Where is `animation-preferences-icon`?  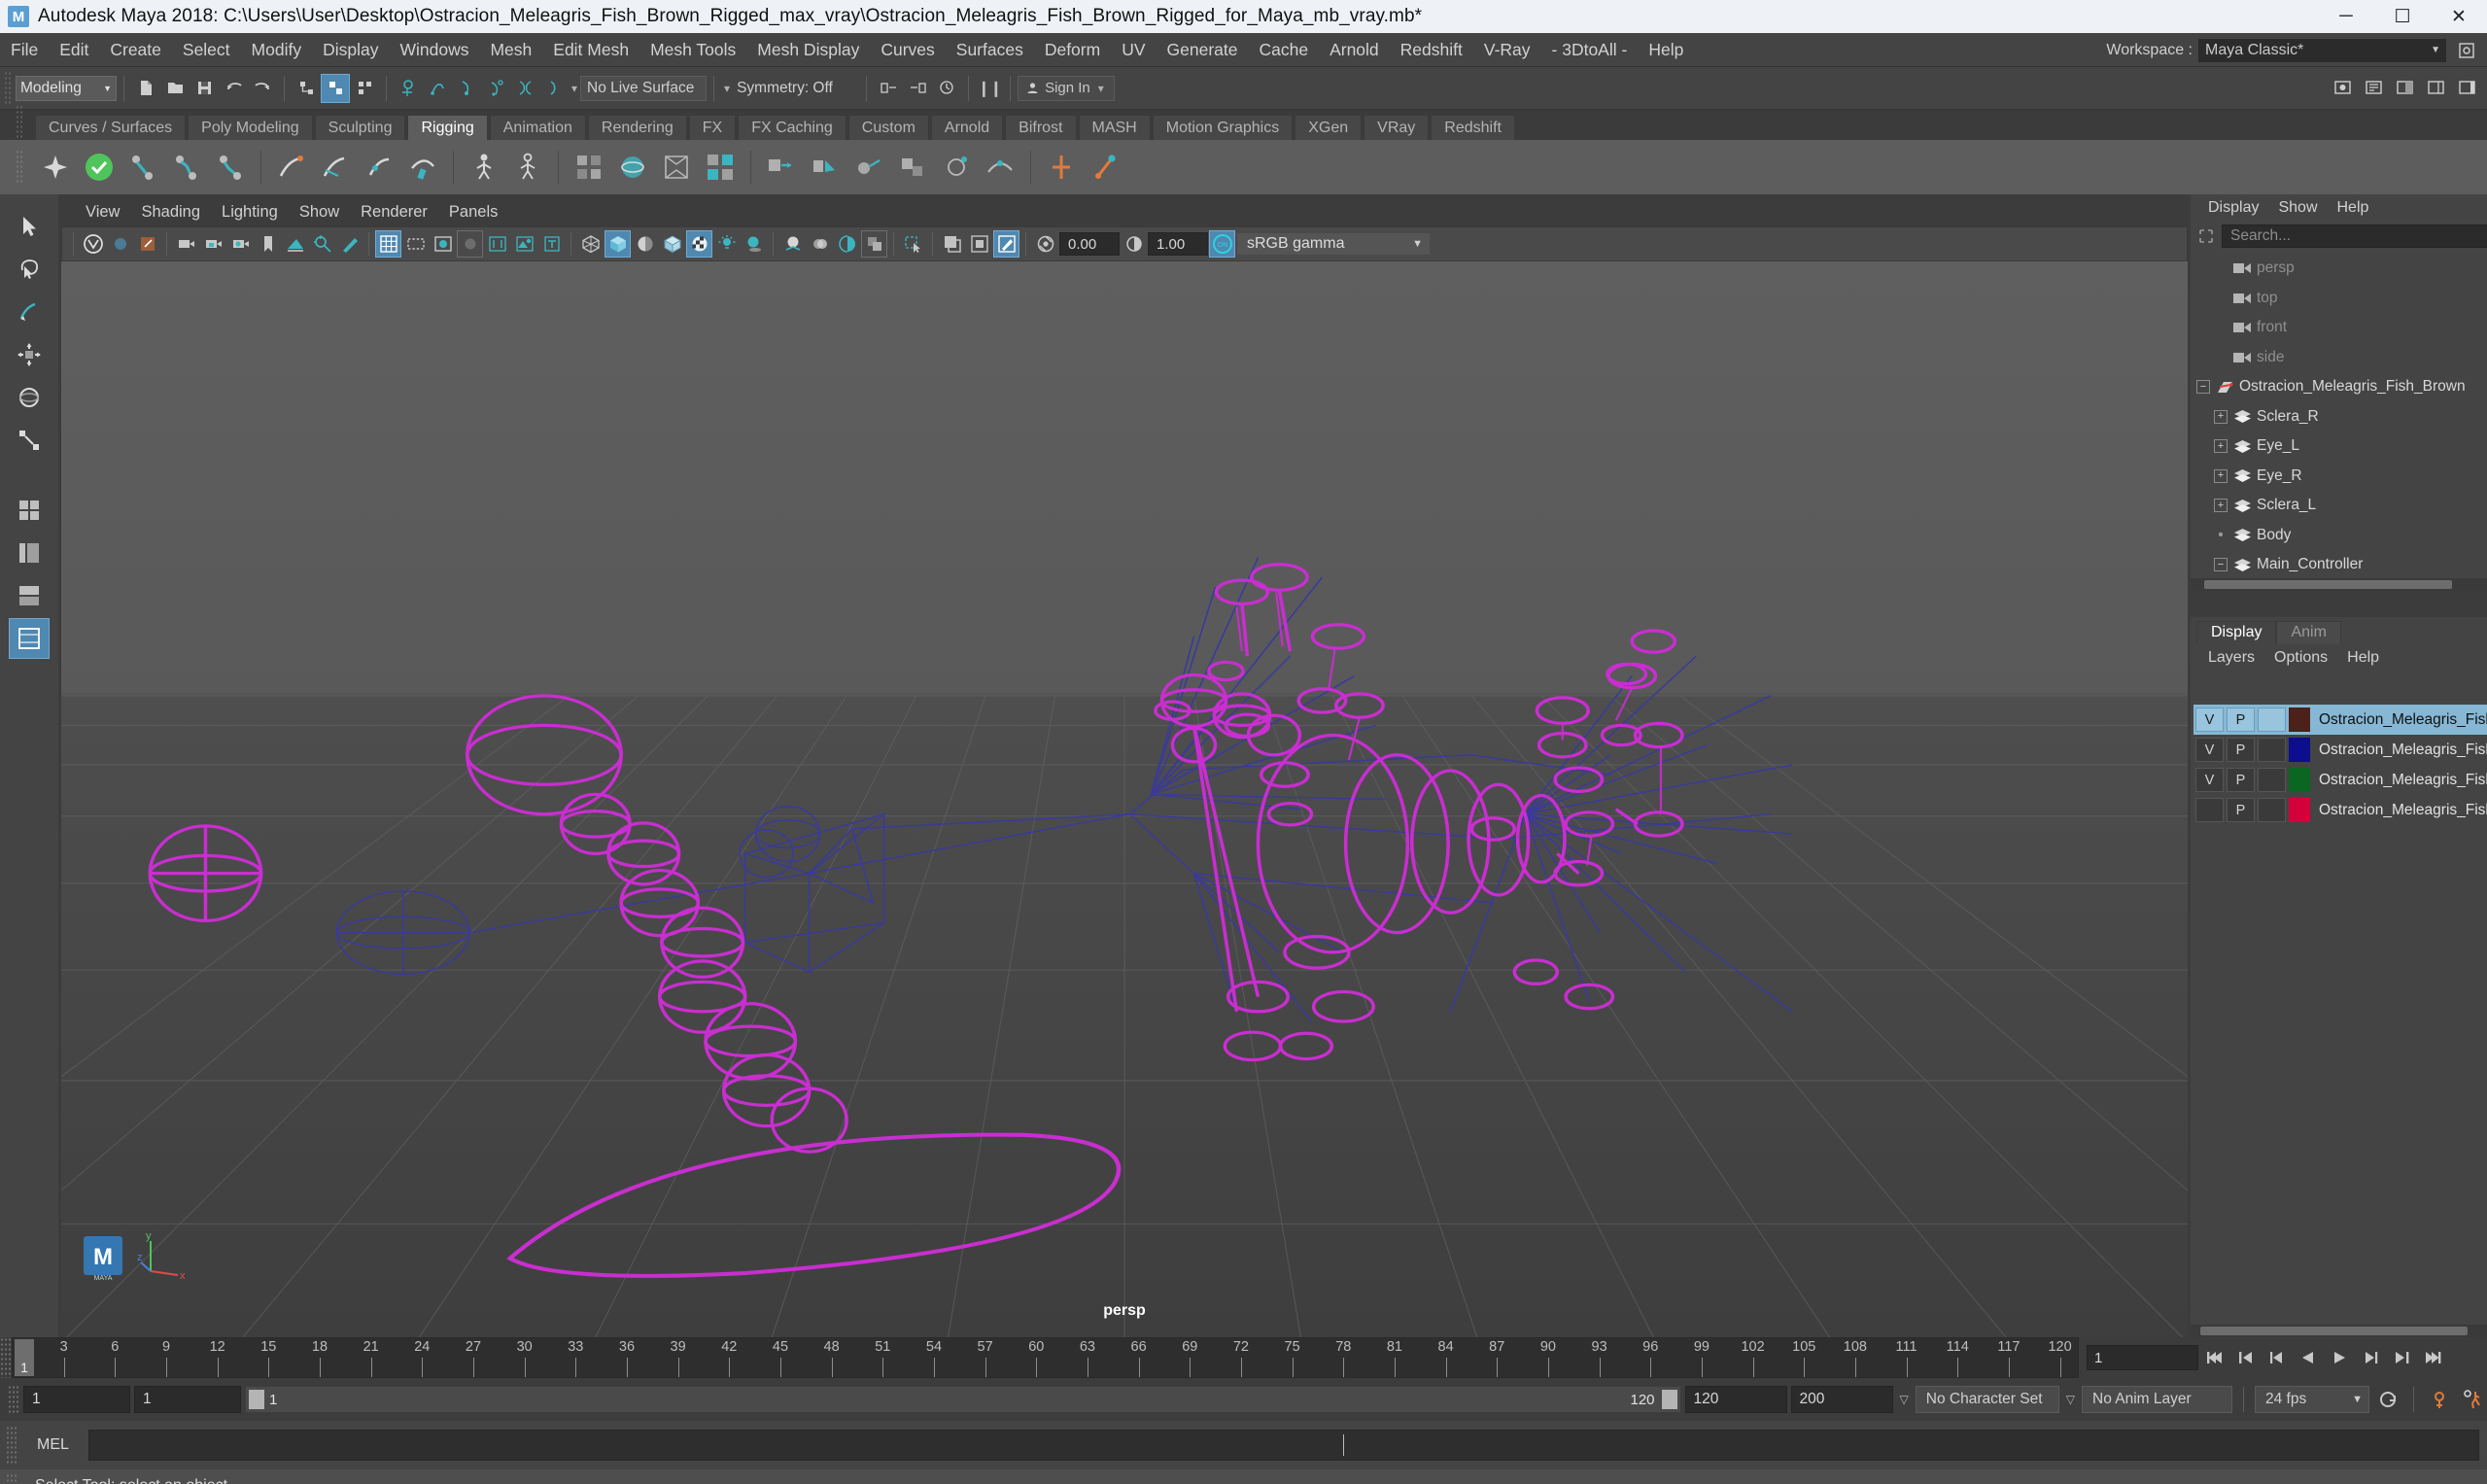
animation-preferences-icon is located at coordinates (2472, 1399).